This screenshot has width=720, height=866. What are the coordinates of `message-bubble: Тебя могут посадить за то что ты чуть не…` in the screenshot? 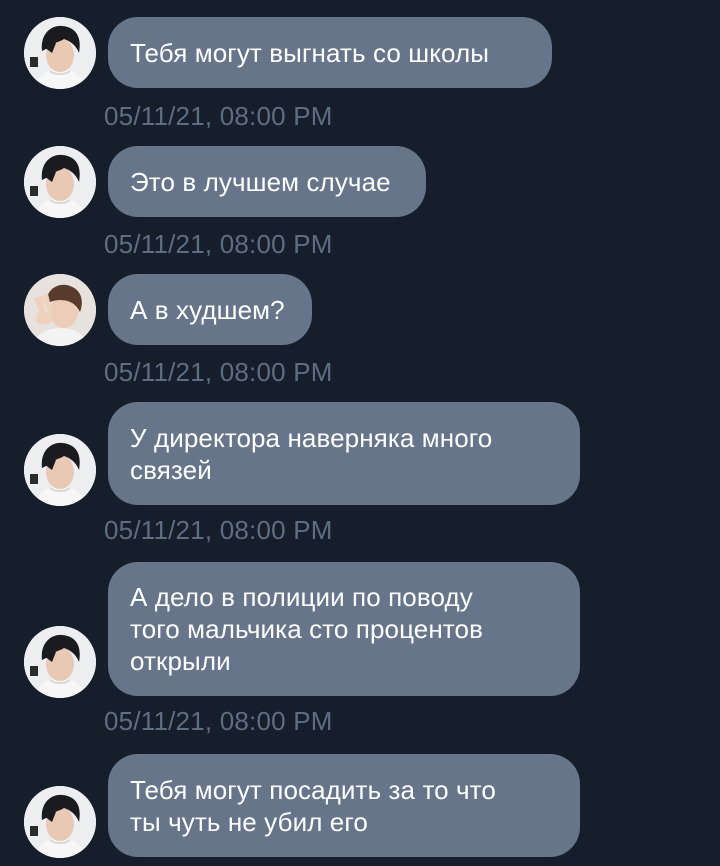 It's located at (344, 805).